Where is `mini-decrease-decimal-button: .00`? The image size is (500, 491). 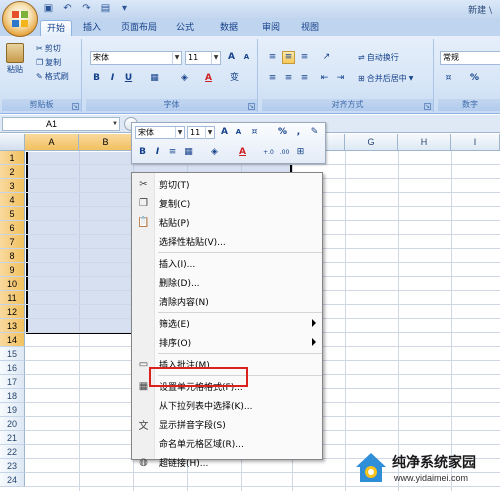 mini-decrease-decimal-button: .00 is located at coordinates (284, 152).